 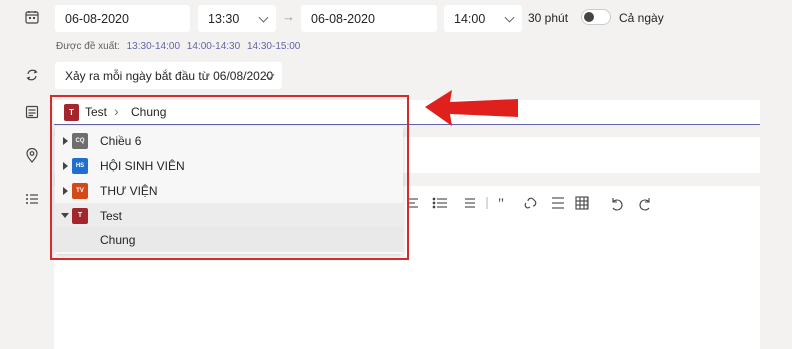 I want to click on recurrence-value: Xảy ra mỗi ngày bắt đầu từ 06/08/2020, so click(x=169, y=75).